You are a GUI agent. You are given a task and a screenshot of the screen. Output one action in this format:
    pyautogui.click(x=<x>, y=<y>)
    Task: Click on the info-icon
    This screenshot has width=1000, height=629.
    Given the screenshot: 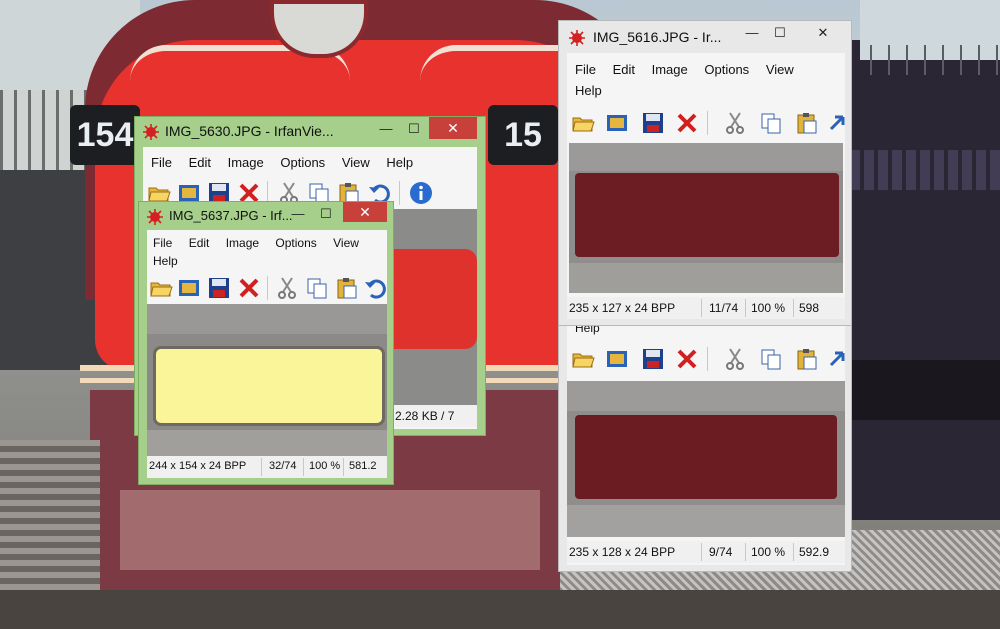 What is the action you would take?
    pyautogui.click(x=421, y=193)
    